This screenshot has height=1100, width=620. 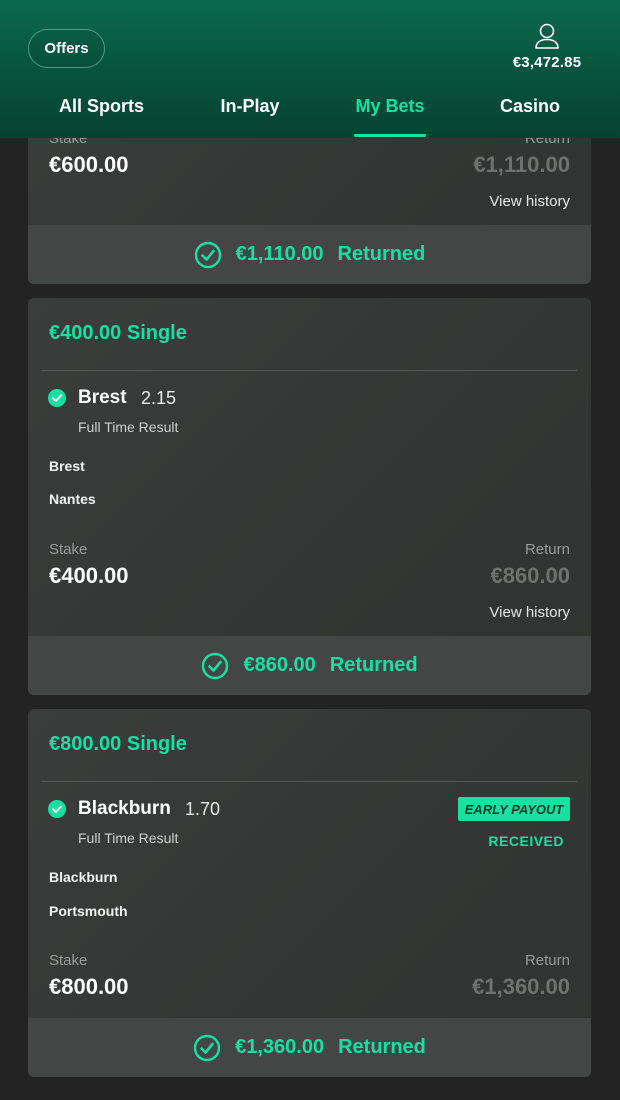 I want to click on returned-amount: €1,110.00, so click(x=279, y=254).